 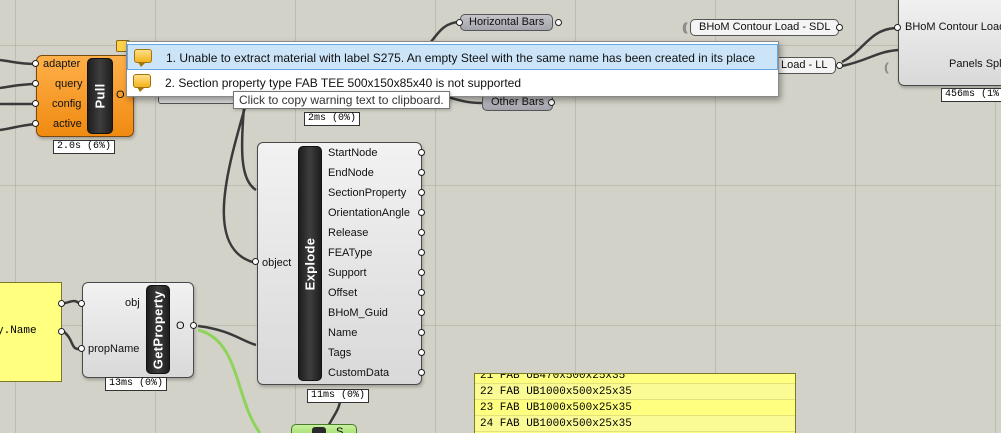 I want to click on explode-out-featype: FEAType, so click(x=350, y=253).